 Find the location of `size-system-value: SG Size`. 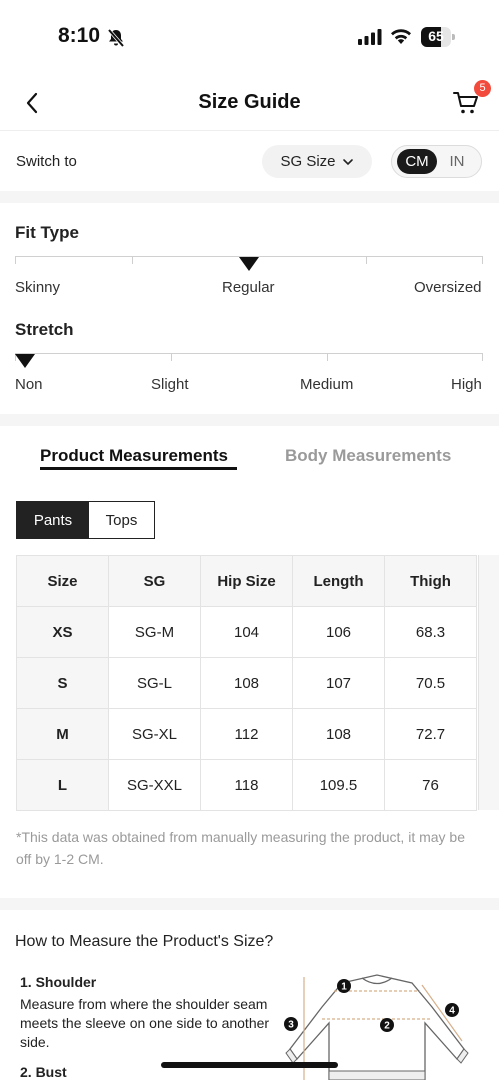

size-system-value: SG Size is located at coordinates (308, 161).